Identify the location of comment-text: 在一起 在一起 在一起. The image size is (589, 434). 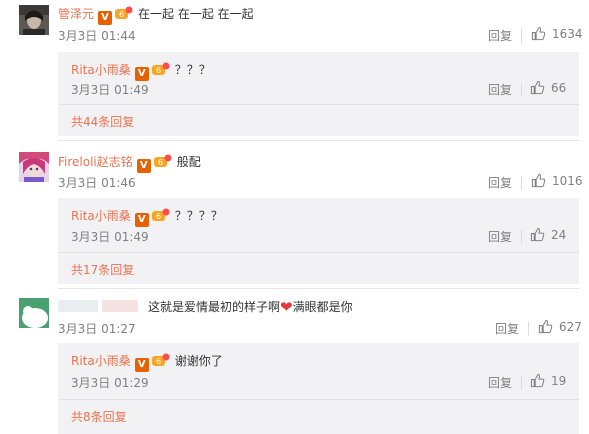
(196, 14).